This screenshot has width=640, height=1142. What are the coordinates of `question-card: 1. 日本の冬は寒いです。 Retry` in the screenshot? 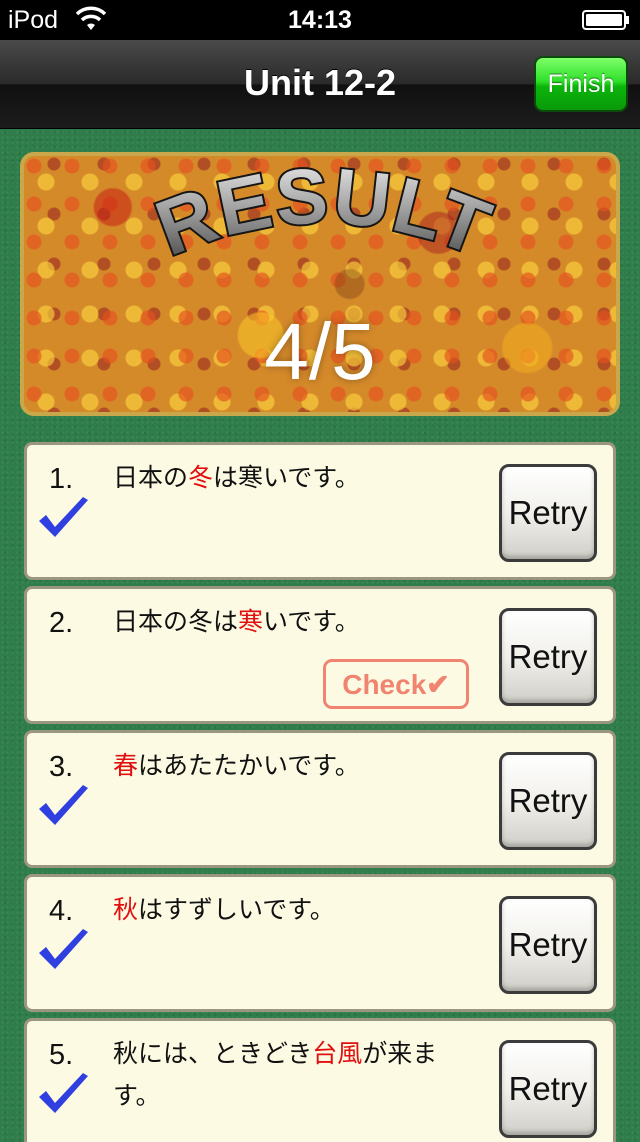 It's located at (320, 511).